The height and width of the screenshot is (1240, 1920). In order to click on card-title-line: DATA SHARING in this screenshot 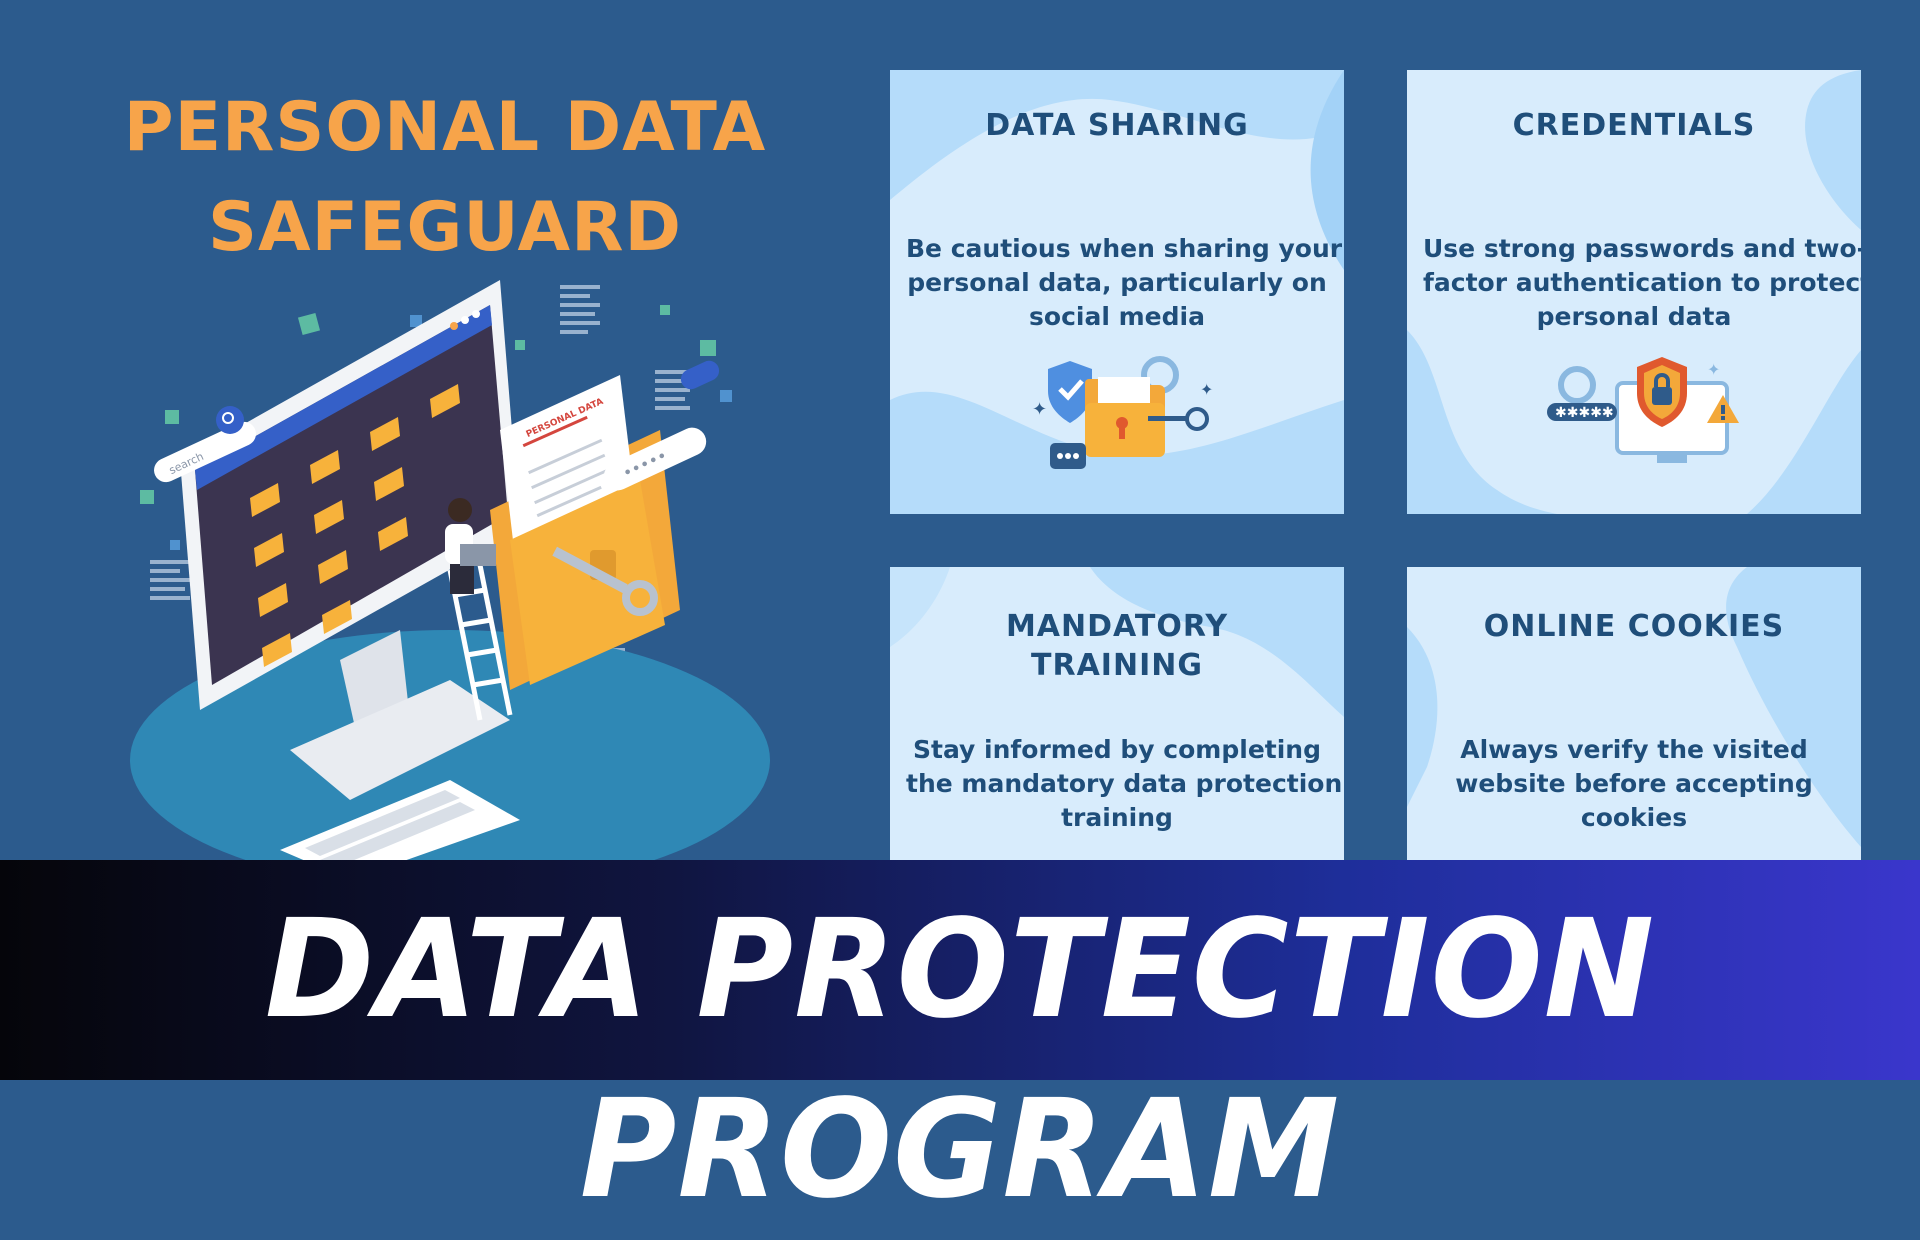, I will do `click(1117, 125)`.